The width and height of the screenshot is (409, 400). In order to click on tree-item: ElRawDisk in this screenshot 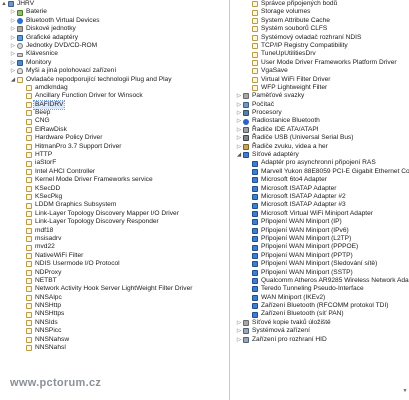, I will do `click(114, 130)`.